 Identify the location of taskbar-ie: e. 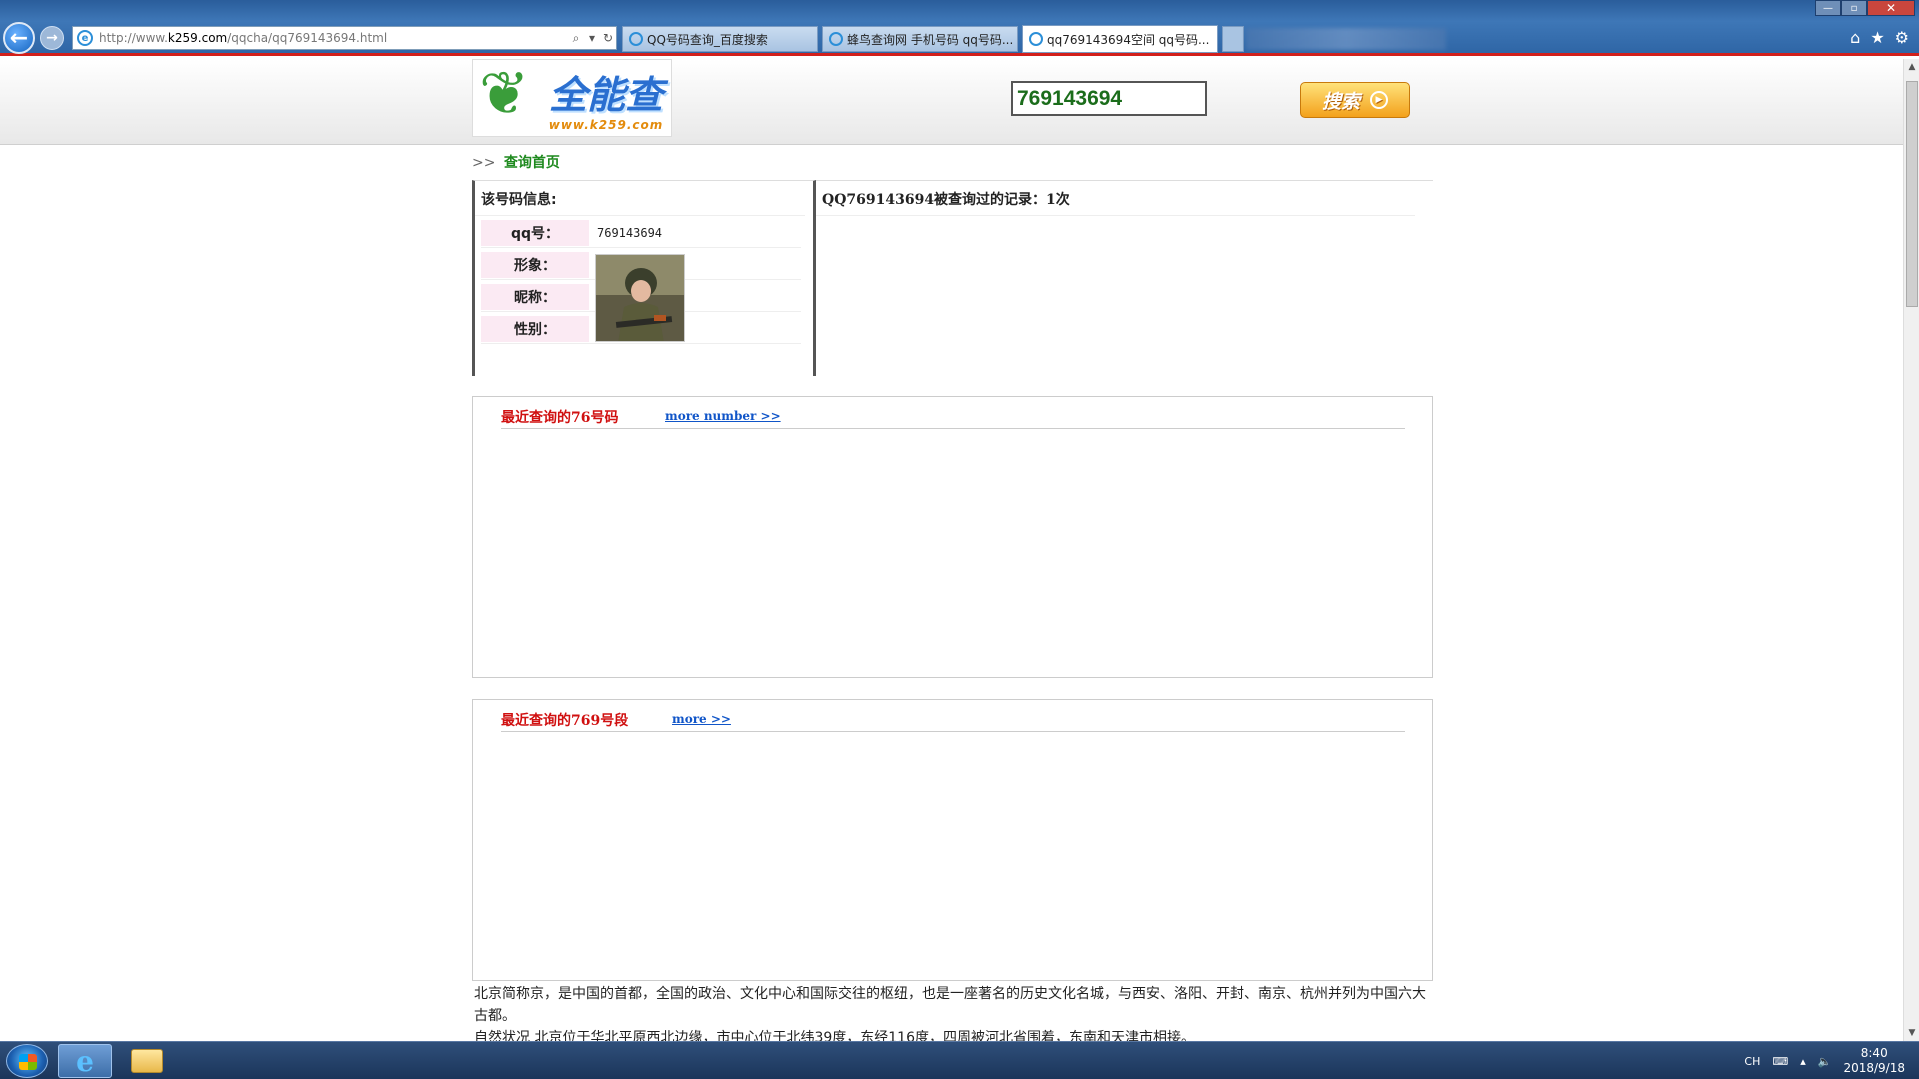
(85, 1061).